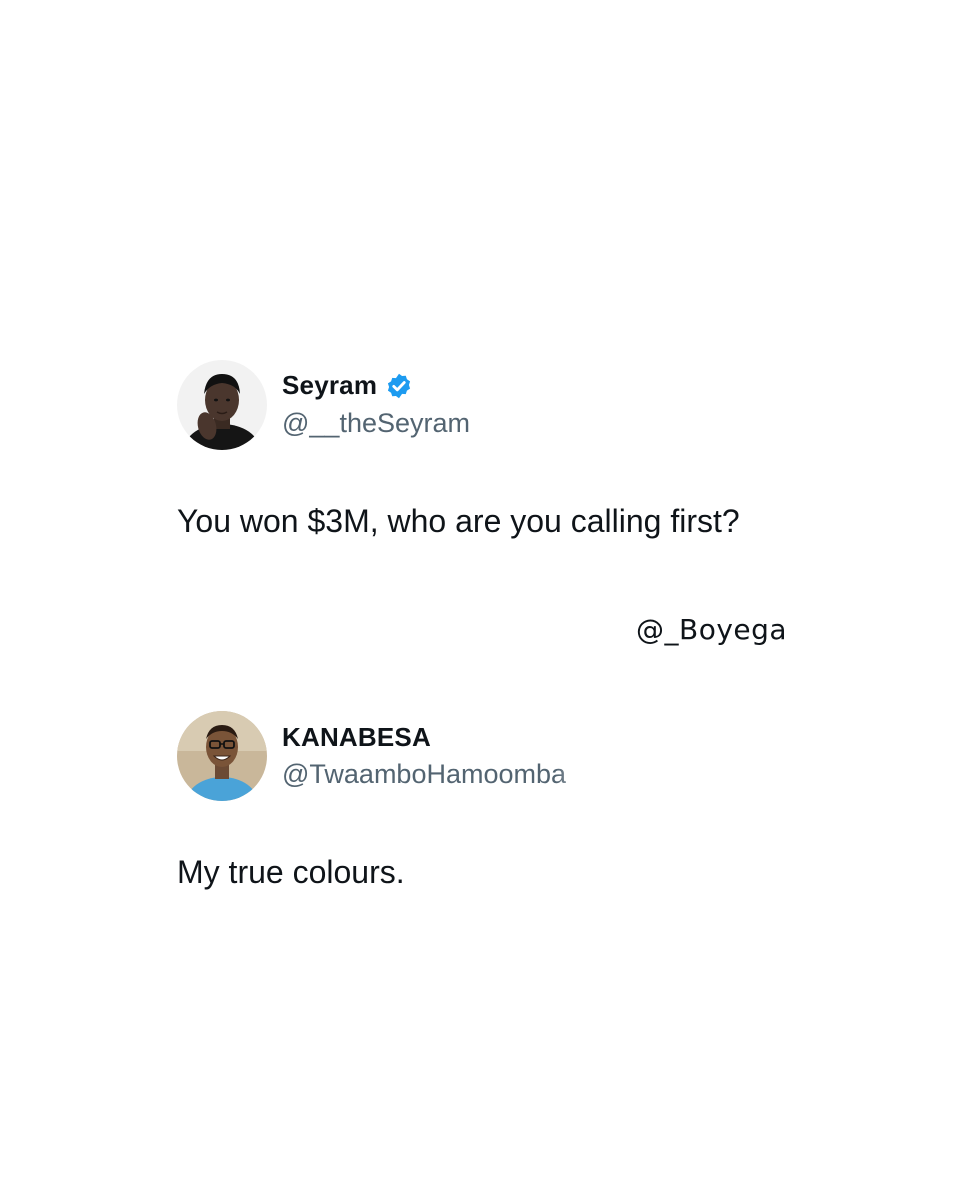 This screenshot has height=1200, width=960. What do you see at coordinates (399, 385) in the screenshot?
I see `verified-badge-icon` at bounding box center [399, 385].